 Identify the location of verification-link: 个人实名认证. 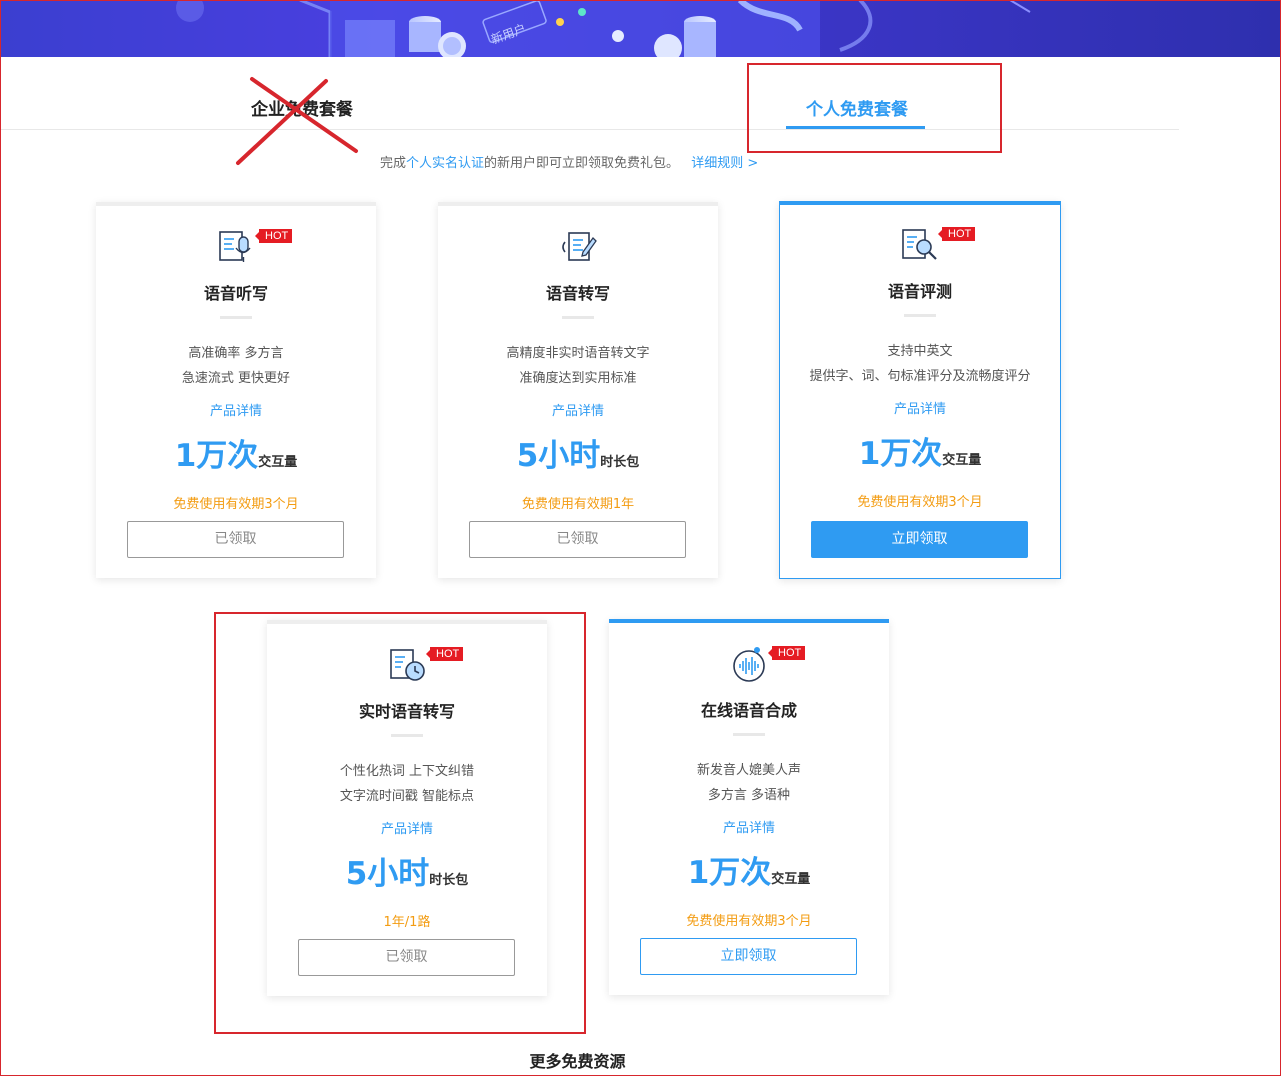
(445, 163).